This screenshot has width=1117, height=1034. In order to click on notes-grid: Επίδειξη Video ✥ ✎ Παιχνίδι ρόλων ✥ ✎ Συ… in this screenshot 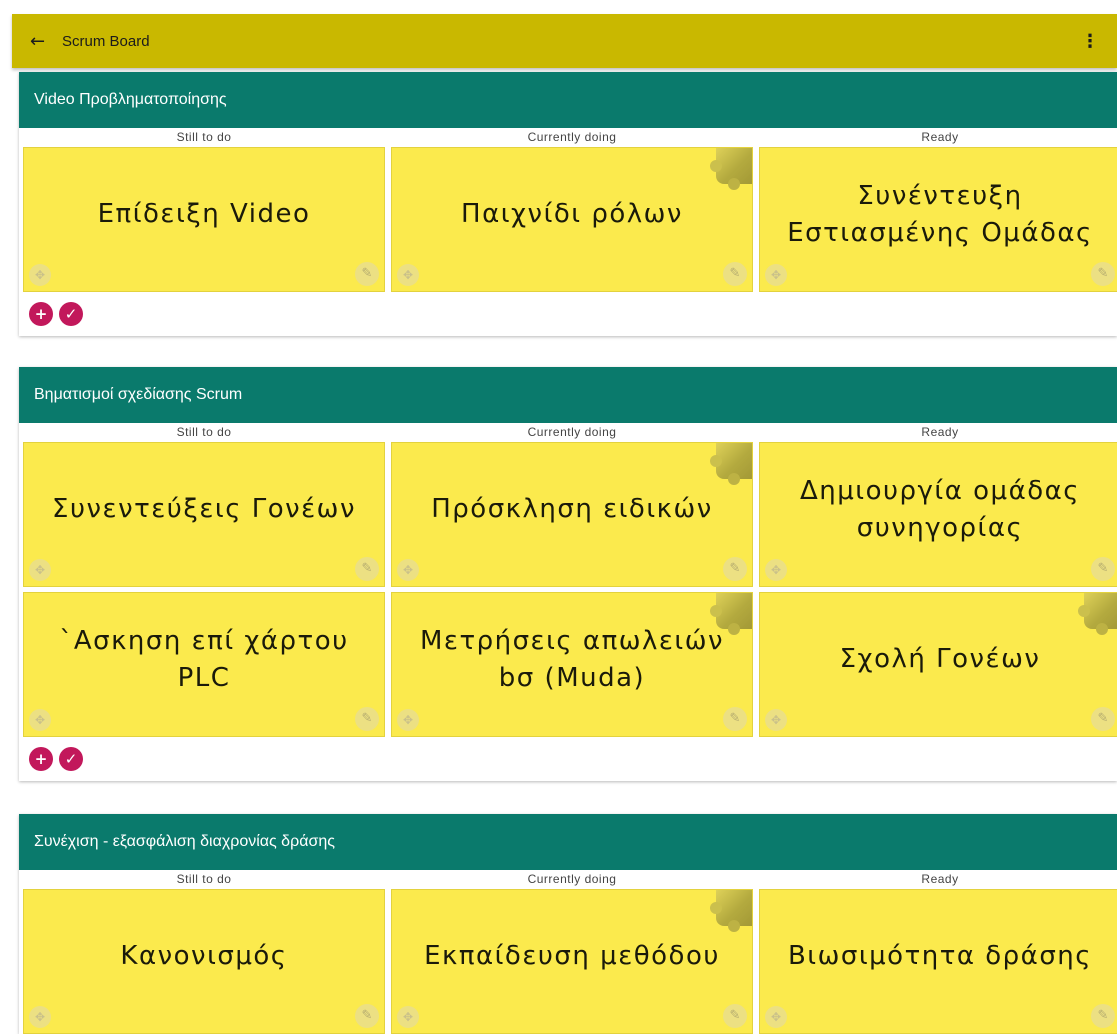, I will do `click(568, 219)`.